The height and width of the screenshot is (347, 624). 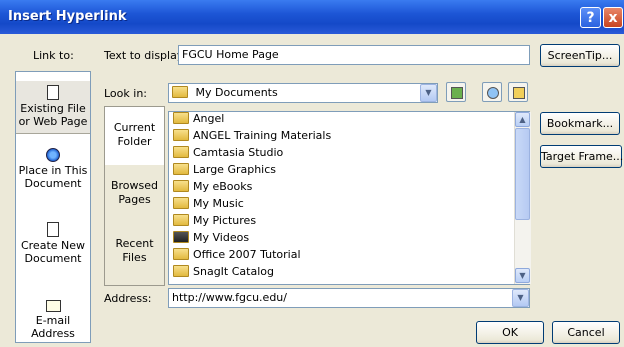 What do you see at coordinates (354, 55) in the screenshot?
I see `text-to-display-input: FGCU Home Page` at bounding box center [354, 55].